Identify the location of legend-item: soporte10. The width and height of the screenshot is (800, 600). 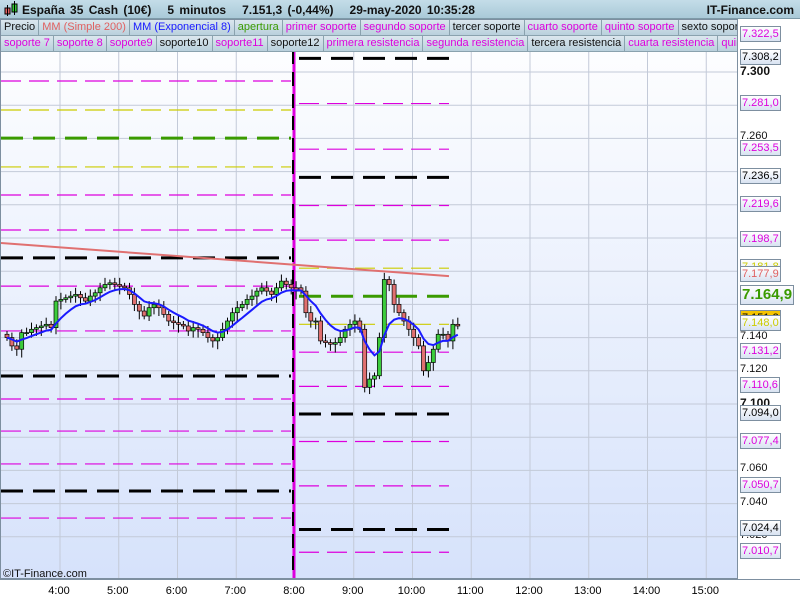
(184, 44).